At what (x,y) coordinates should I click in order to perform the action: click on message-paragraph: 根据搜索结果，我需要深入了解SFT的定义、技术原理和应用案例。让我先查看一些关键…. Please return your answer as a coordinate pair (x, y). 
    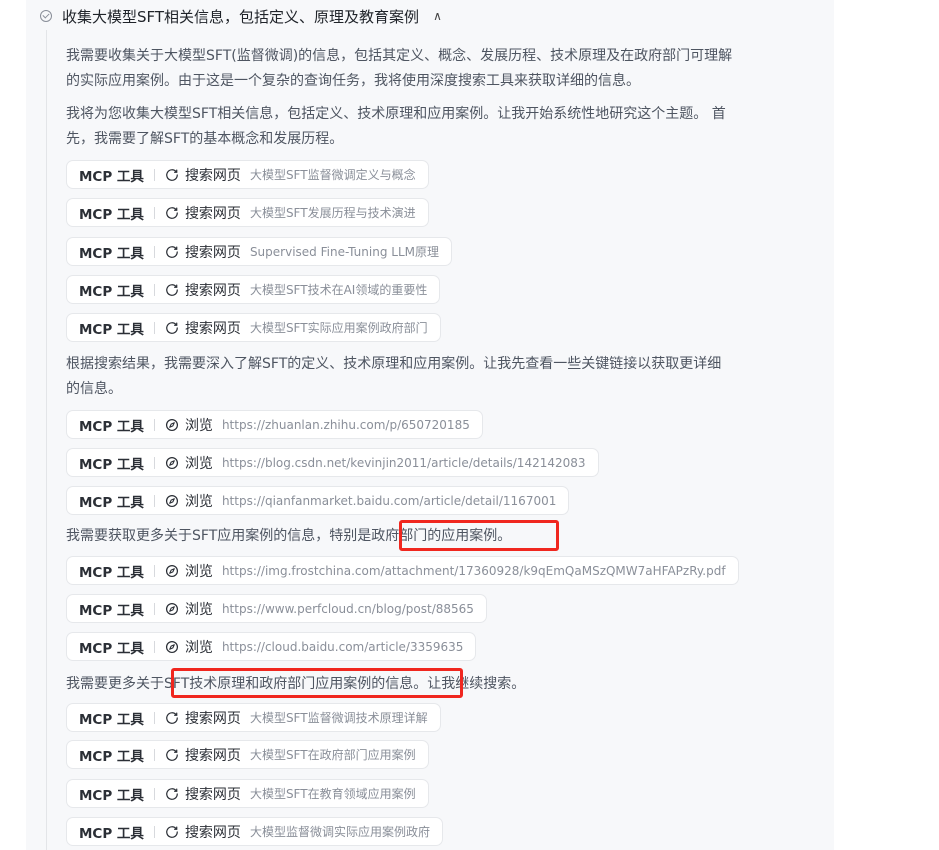
    Looking at the image, I should click on (441, 377).